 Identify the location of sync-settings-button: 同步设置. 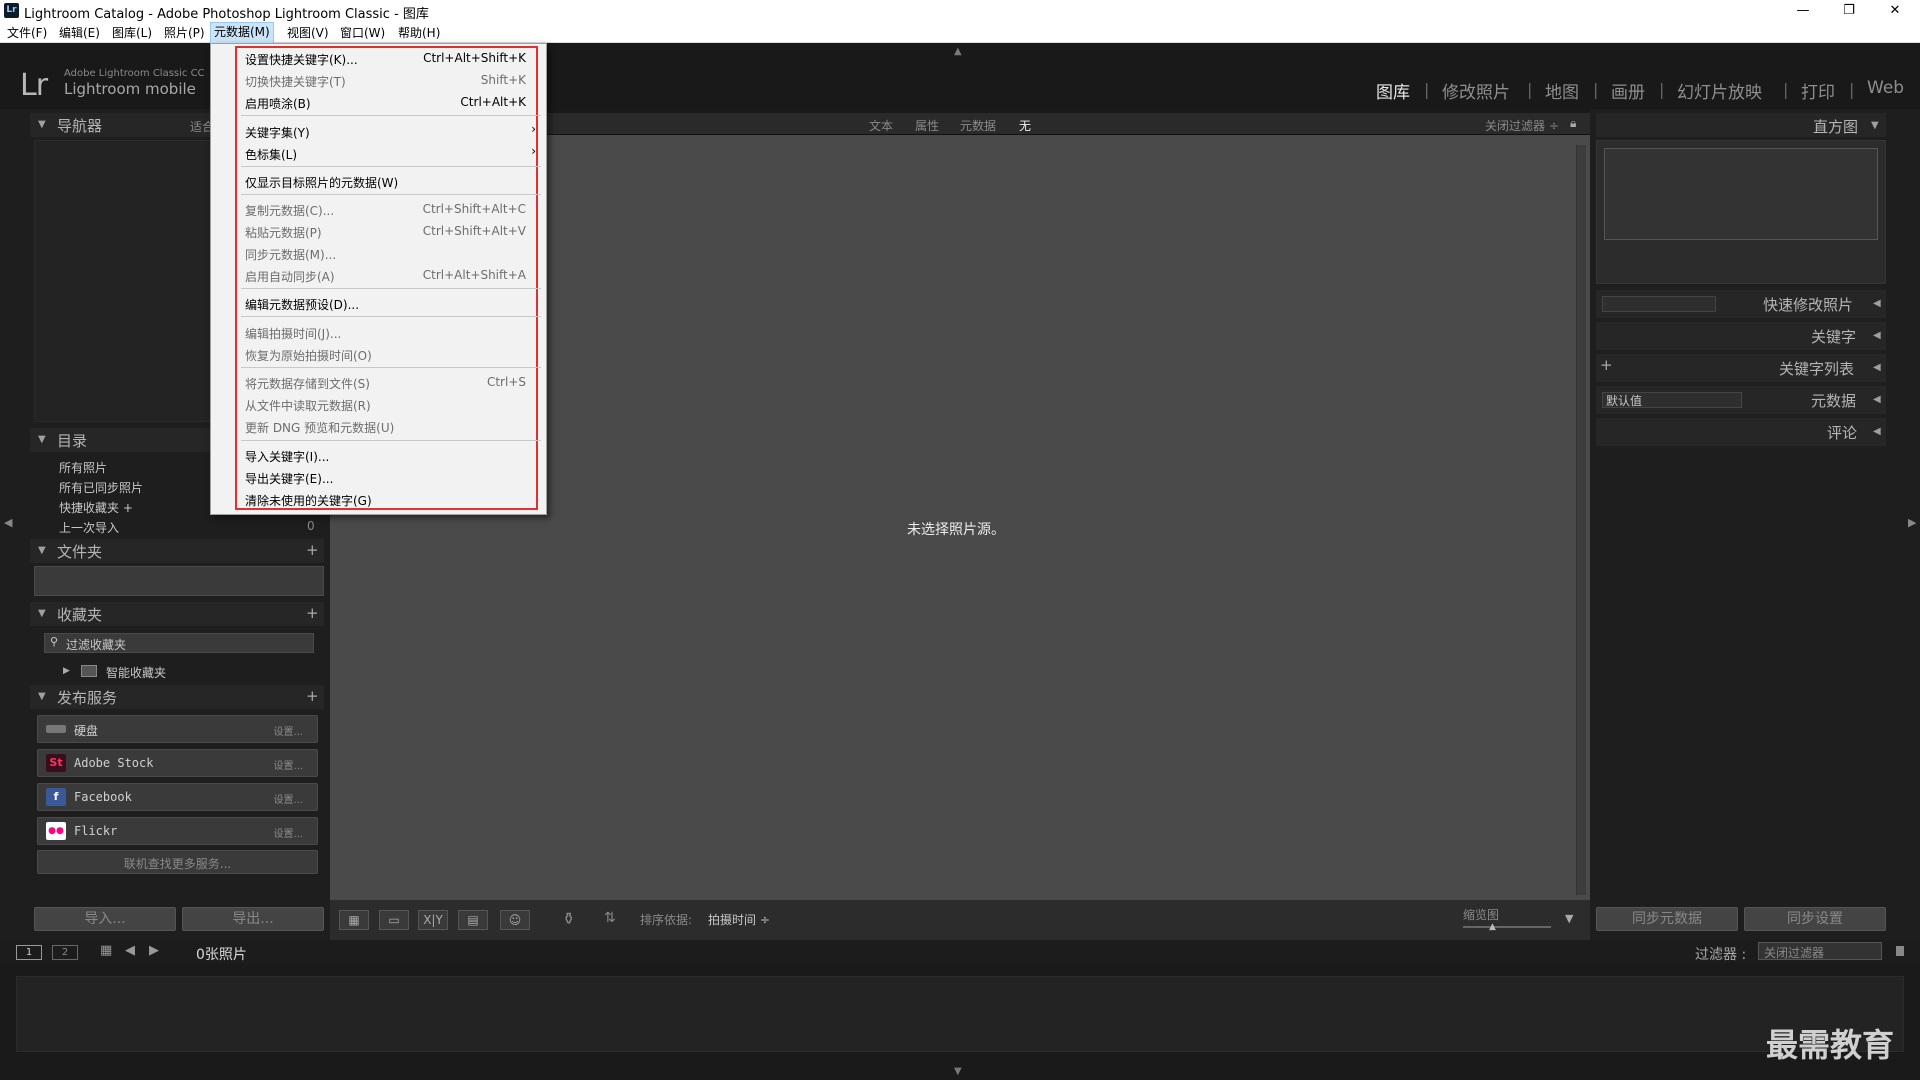
(1815, 919).